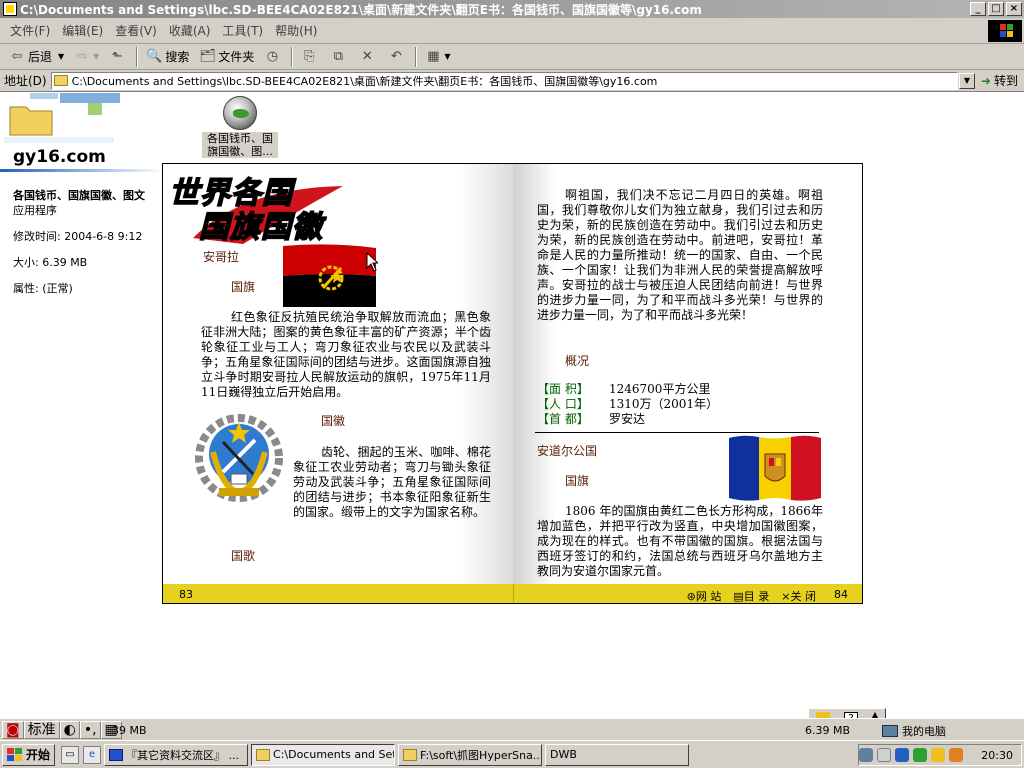 Image resolution: width=1024 pixels, height=768 pixels. Describe the element at coordinates (828, 730) in the screenshot. I see `status-size-right: 6.39 MB` at that location.